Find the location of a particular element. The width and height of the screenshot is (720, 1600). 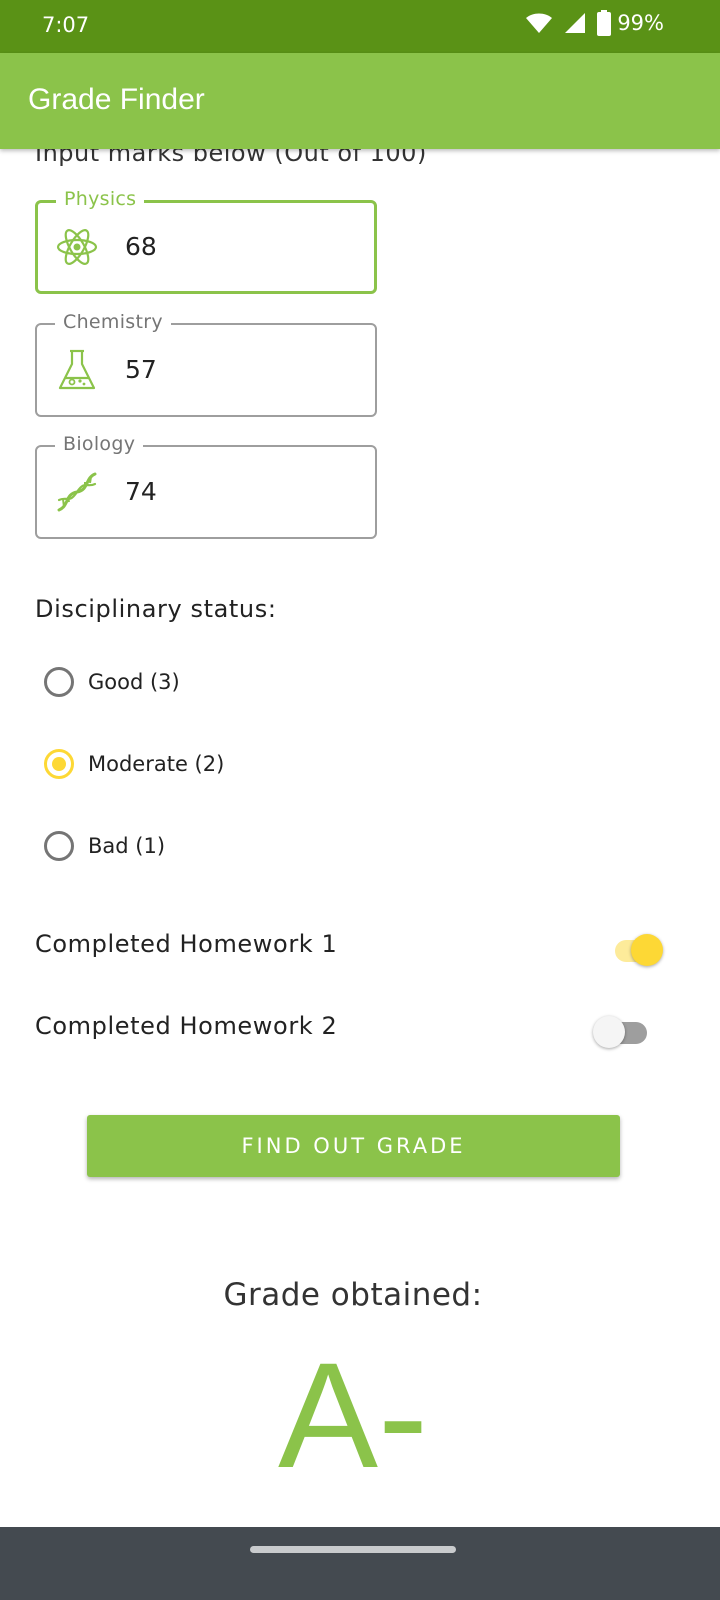

radio-bad: Bad (1) is located at coordinates (104, 846).